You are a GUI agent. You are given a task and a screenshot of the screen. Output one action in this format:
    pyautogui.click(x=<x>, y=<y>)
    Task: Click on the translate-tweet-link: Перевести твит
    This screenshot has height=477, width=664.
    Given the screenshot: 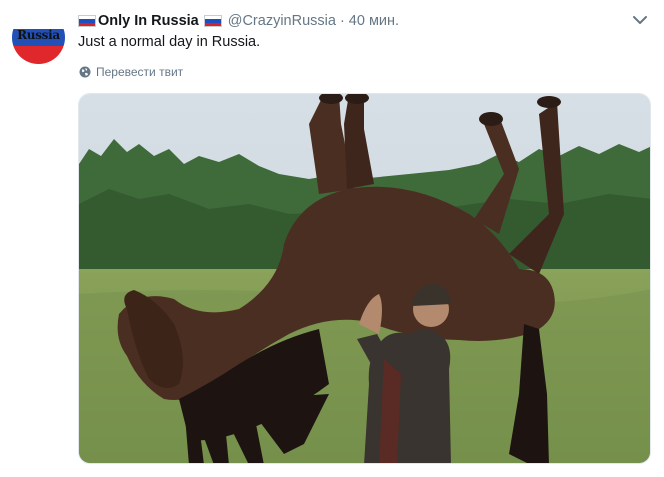 What is the action you would take?
    pyautogui.click(x=131, y=72)
    